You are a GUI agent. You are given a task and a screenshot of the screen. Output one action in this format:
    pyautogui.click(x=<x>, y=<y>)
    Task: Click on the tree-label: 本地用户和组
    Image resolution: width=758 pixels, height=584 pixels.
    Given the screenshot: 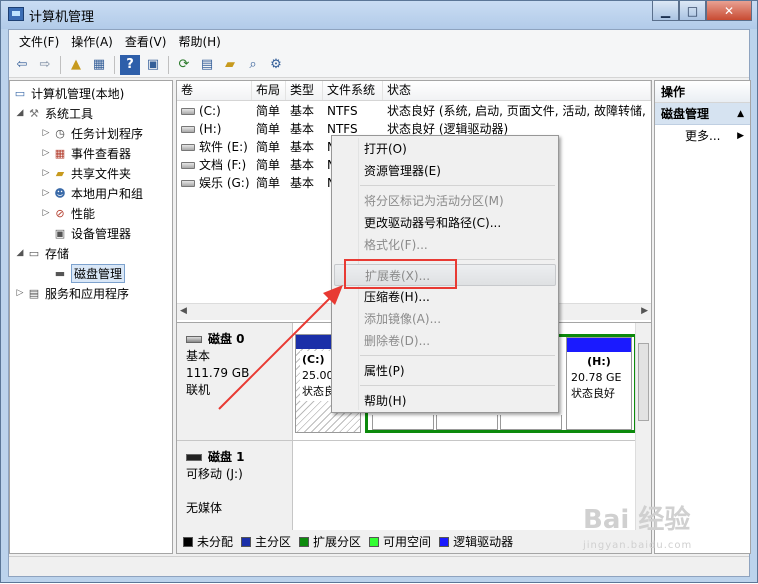 What is the action you would take?
    pyautogui.click(x=107, y=193)
    